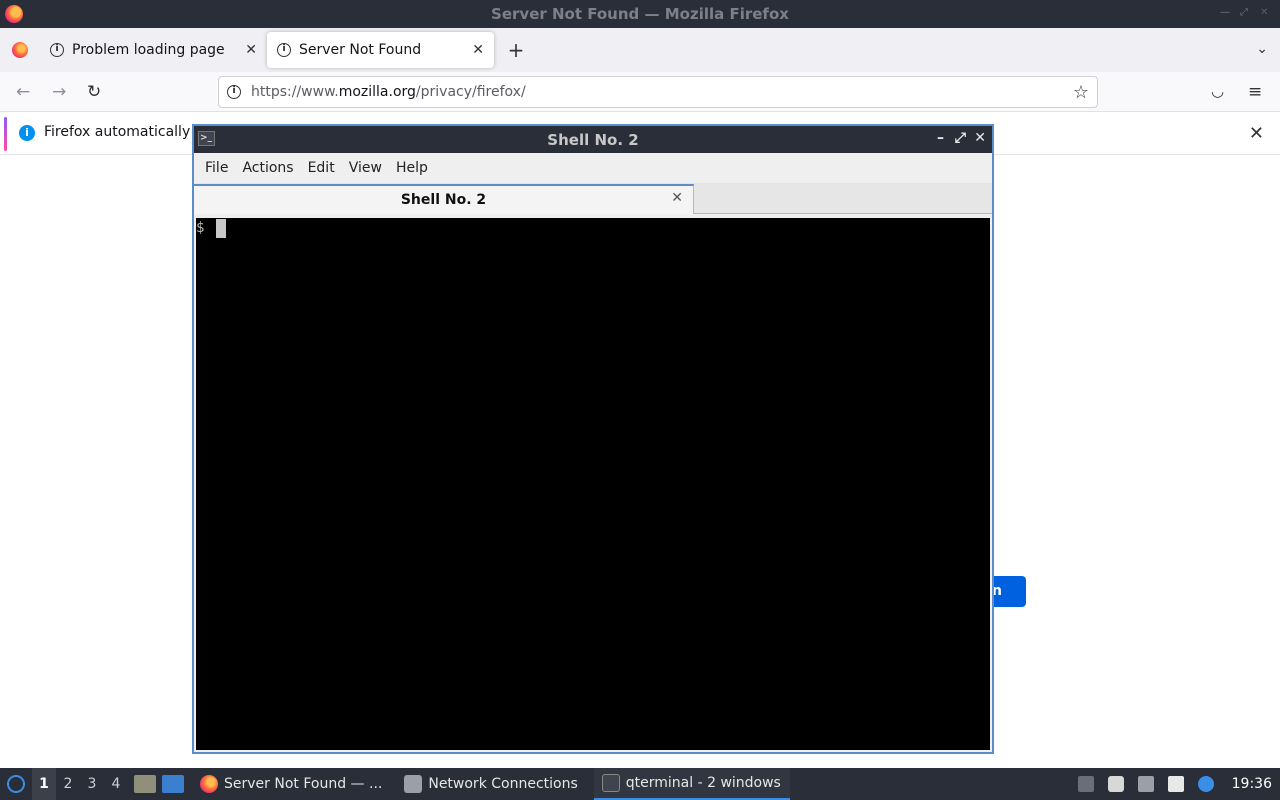 The height and width of the screenshot is (800, 1280). I want to click on task-qterminal: qterminal - 2 windows, so click(691, 784).